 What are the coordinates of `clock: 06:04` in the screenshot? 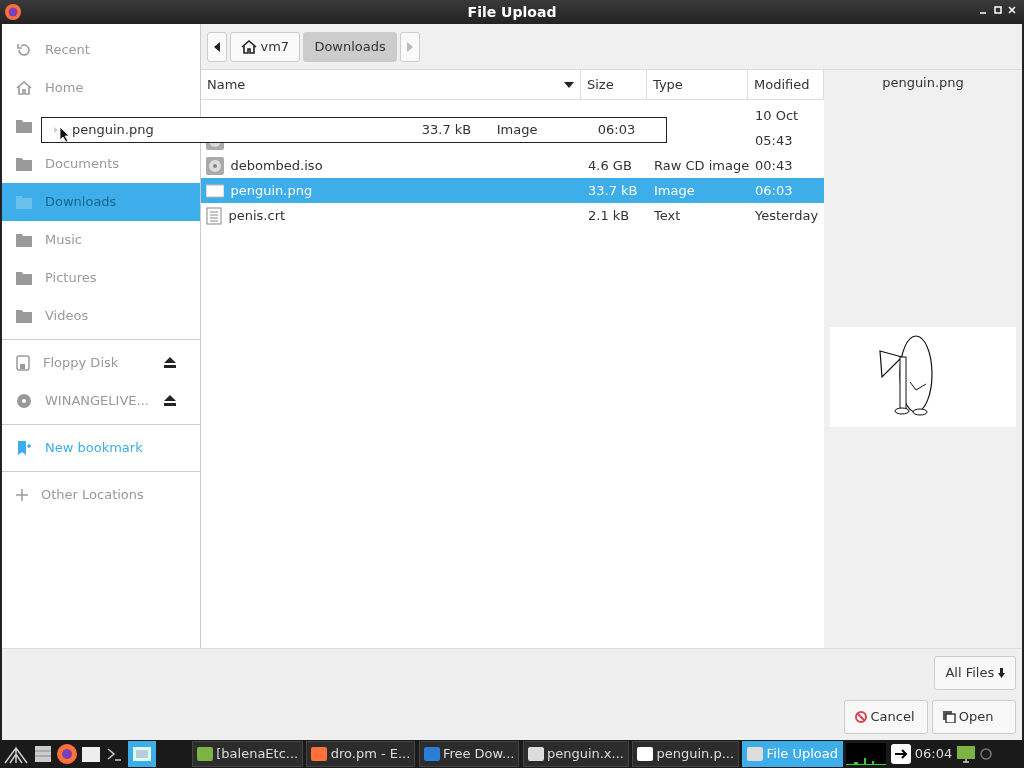 It's located at (933, 754).